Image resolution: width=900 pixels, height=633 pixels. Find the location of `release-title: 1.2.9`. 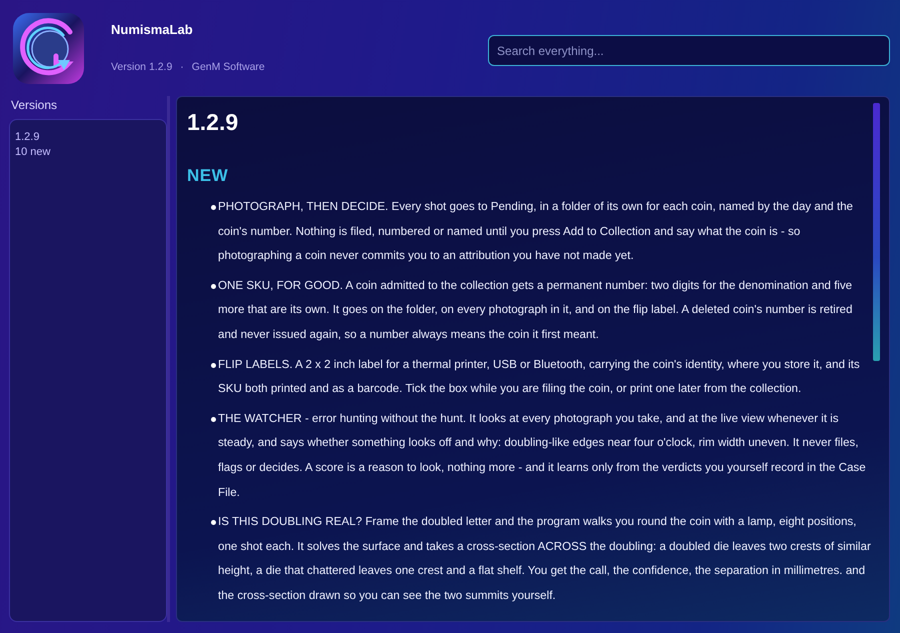

release-title: 1.2.9 is located at coordinates (213, 122).